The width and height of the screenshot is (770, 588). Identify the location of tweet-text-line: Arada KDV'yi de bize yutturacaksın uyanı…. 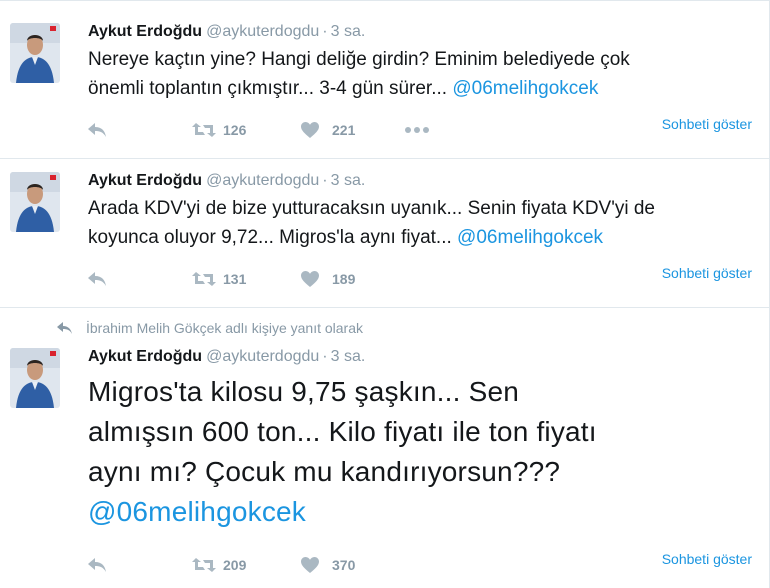
(371, 208).